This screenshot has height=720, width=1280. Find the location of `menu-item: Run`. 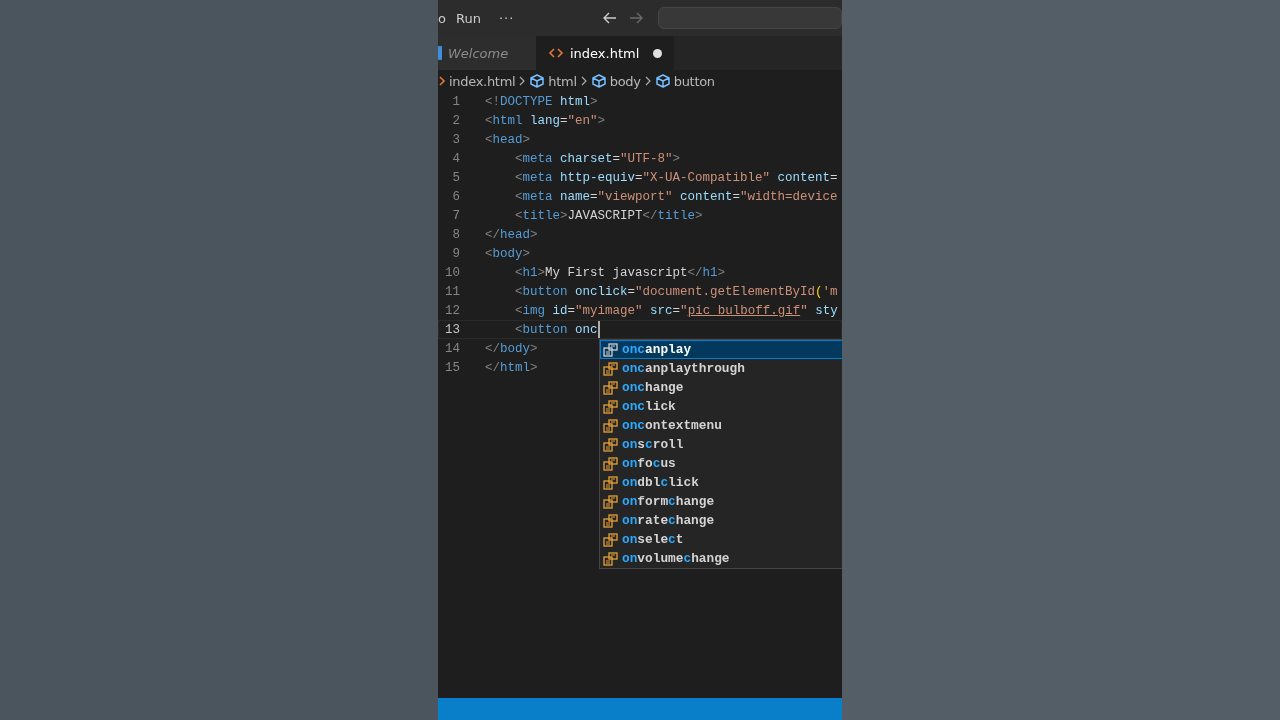

menu-item: Run is located at coordinates (473, 18).